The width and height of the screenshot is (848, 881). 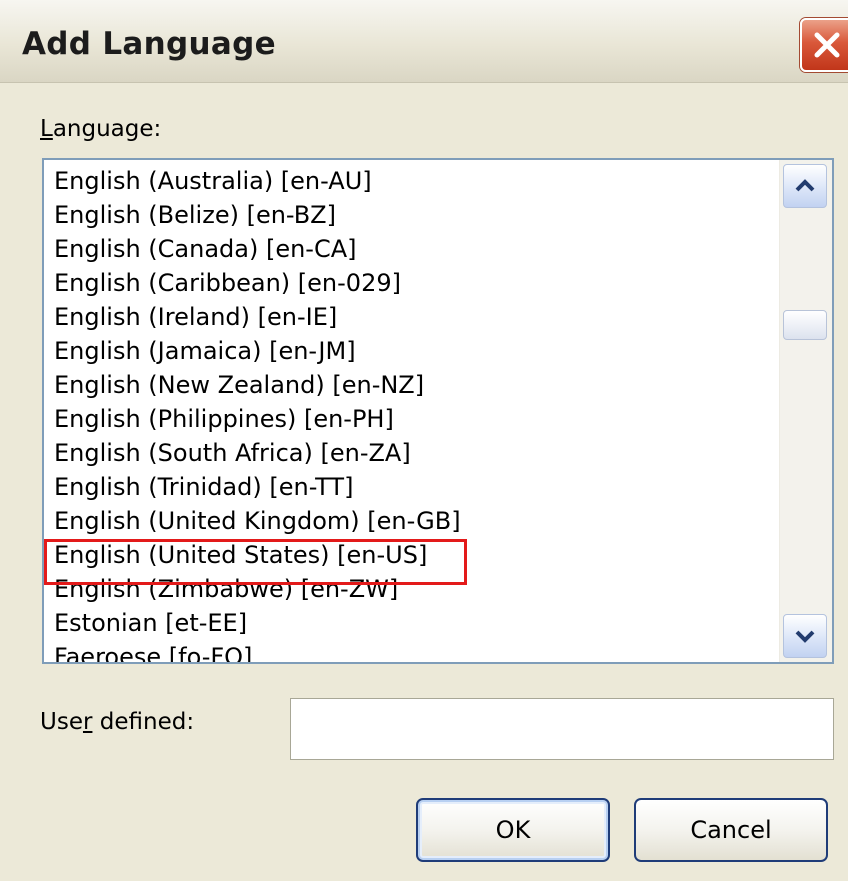 I want to click on list-item-et-ee: Estonian [et-EE], so click(x=415, y=623).